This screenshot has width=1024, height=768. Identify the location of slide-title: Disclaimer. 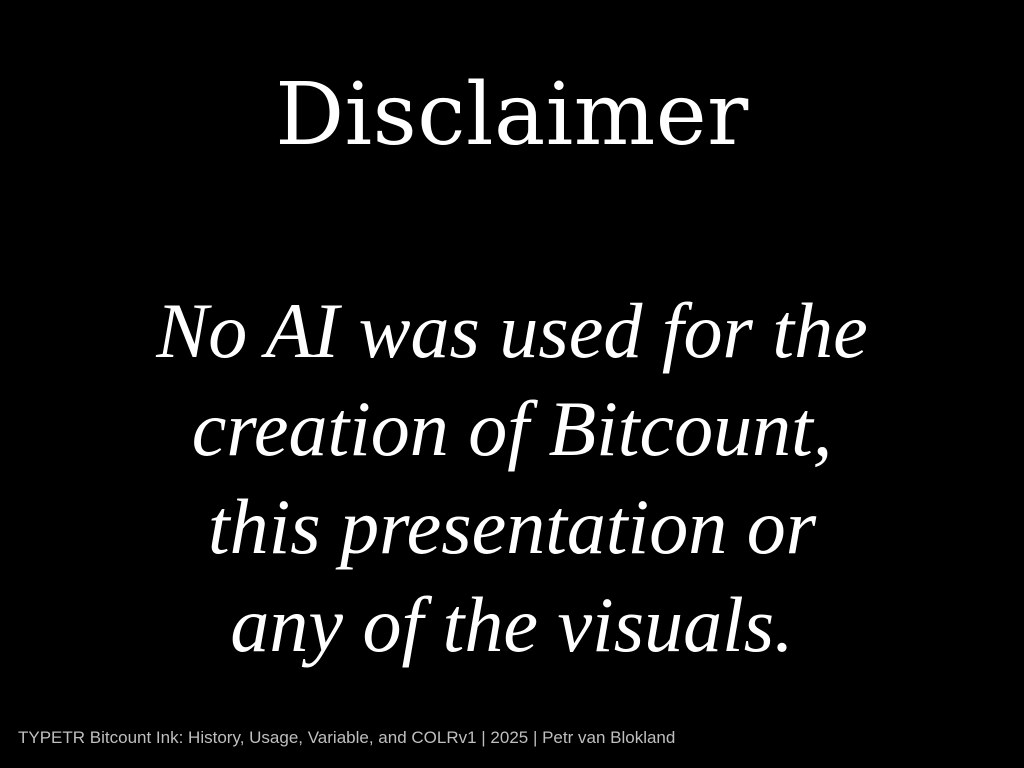
(512, 115).